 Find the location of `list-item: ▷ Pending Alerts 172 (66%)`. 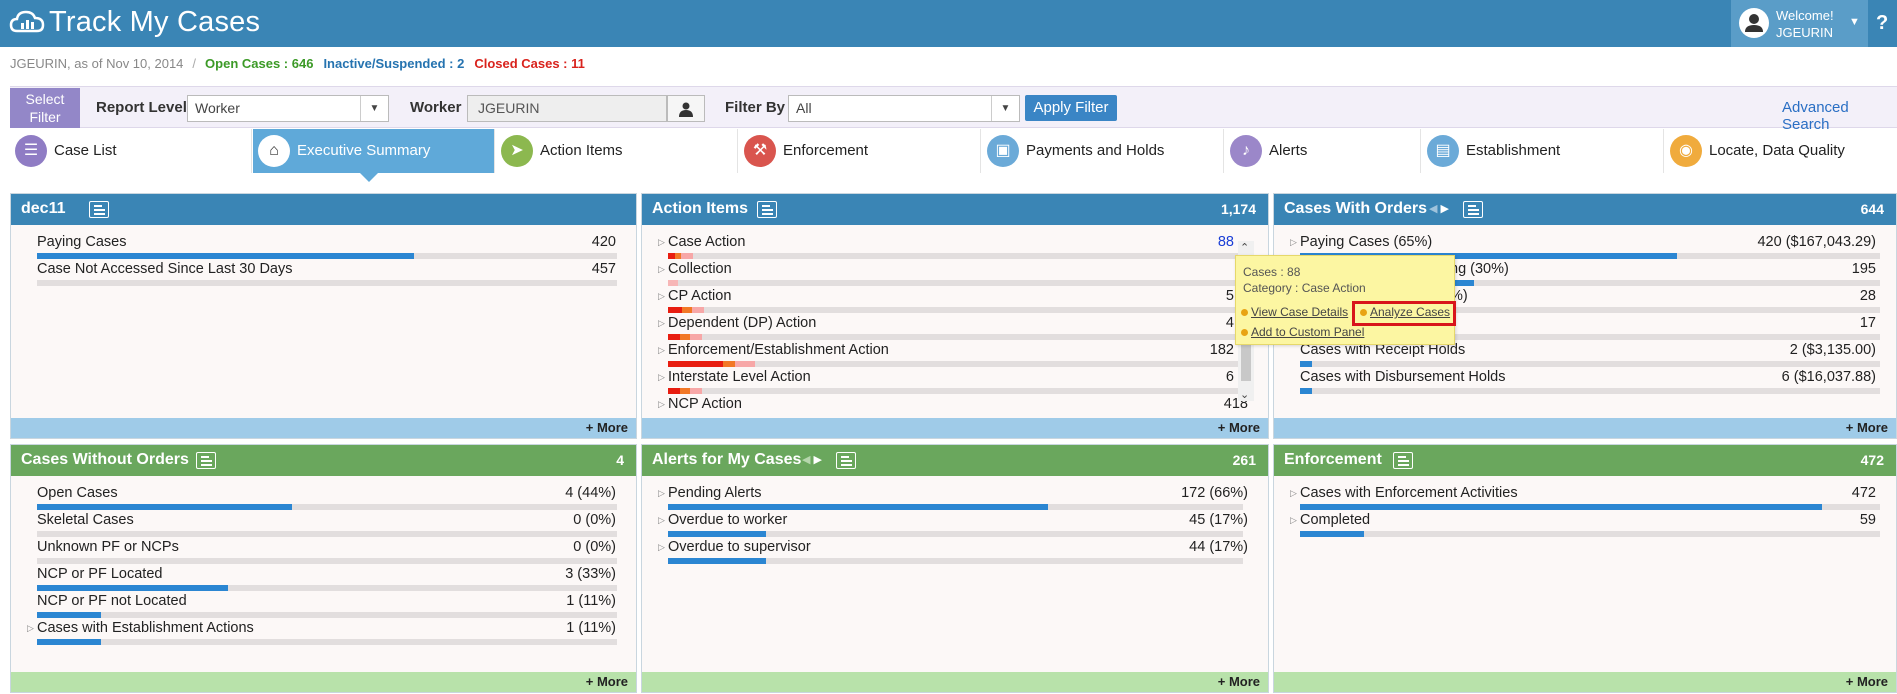

list-item: ▷ Pending Alerts 172 (66%) is located at coordinates (955, 498).